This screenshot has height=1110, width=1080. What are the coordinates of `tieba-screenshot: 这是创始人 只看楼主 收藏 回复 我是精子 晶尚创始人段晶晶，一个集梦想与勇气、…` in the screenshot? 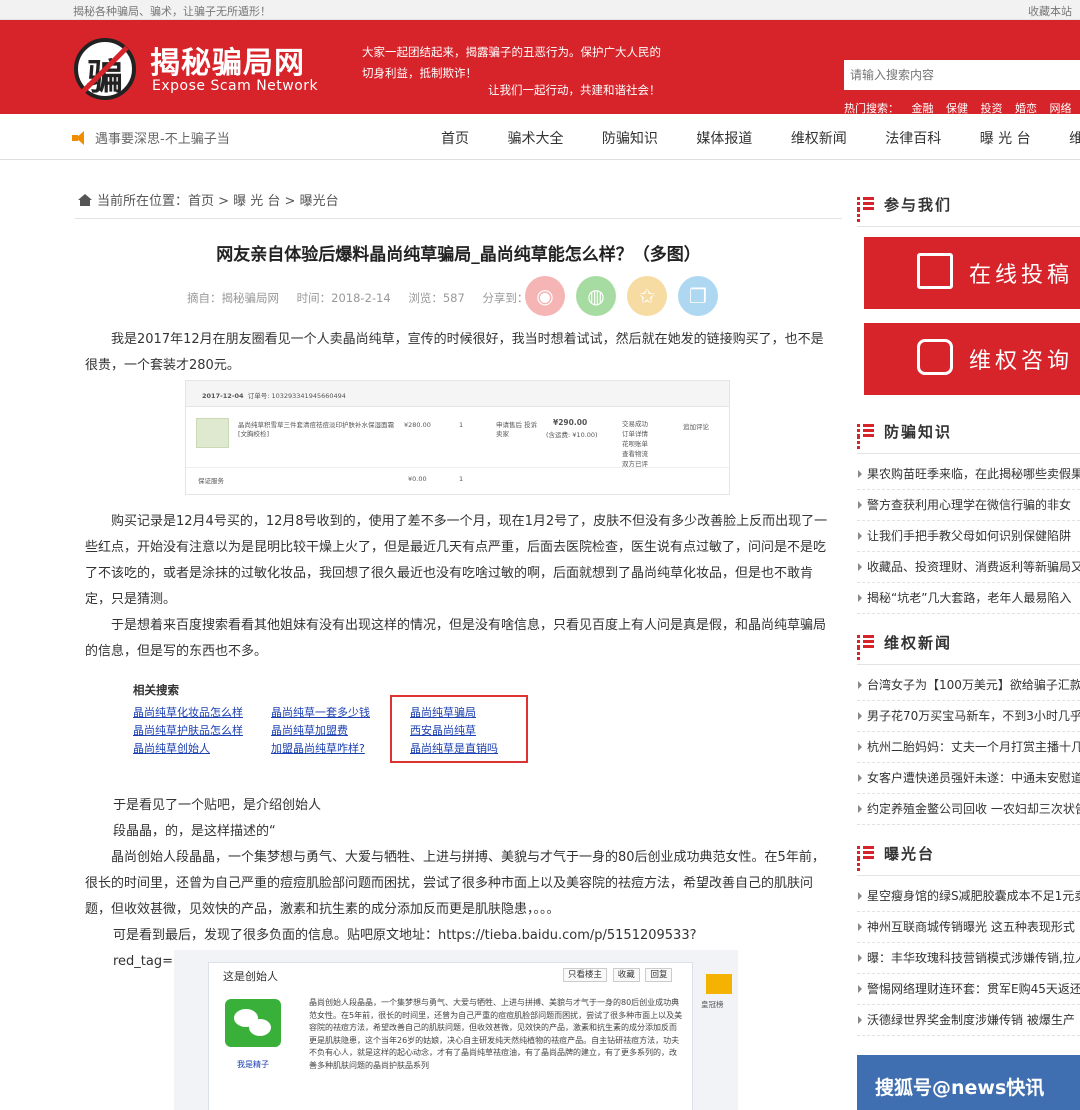 It's located at (456, 1030).